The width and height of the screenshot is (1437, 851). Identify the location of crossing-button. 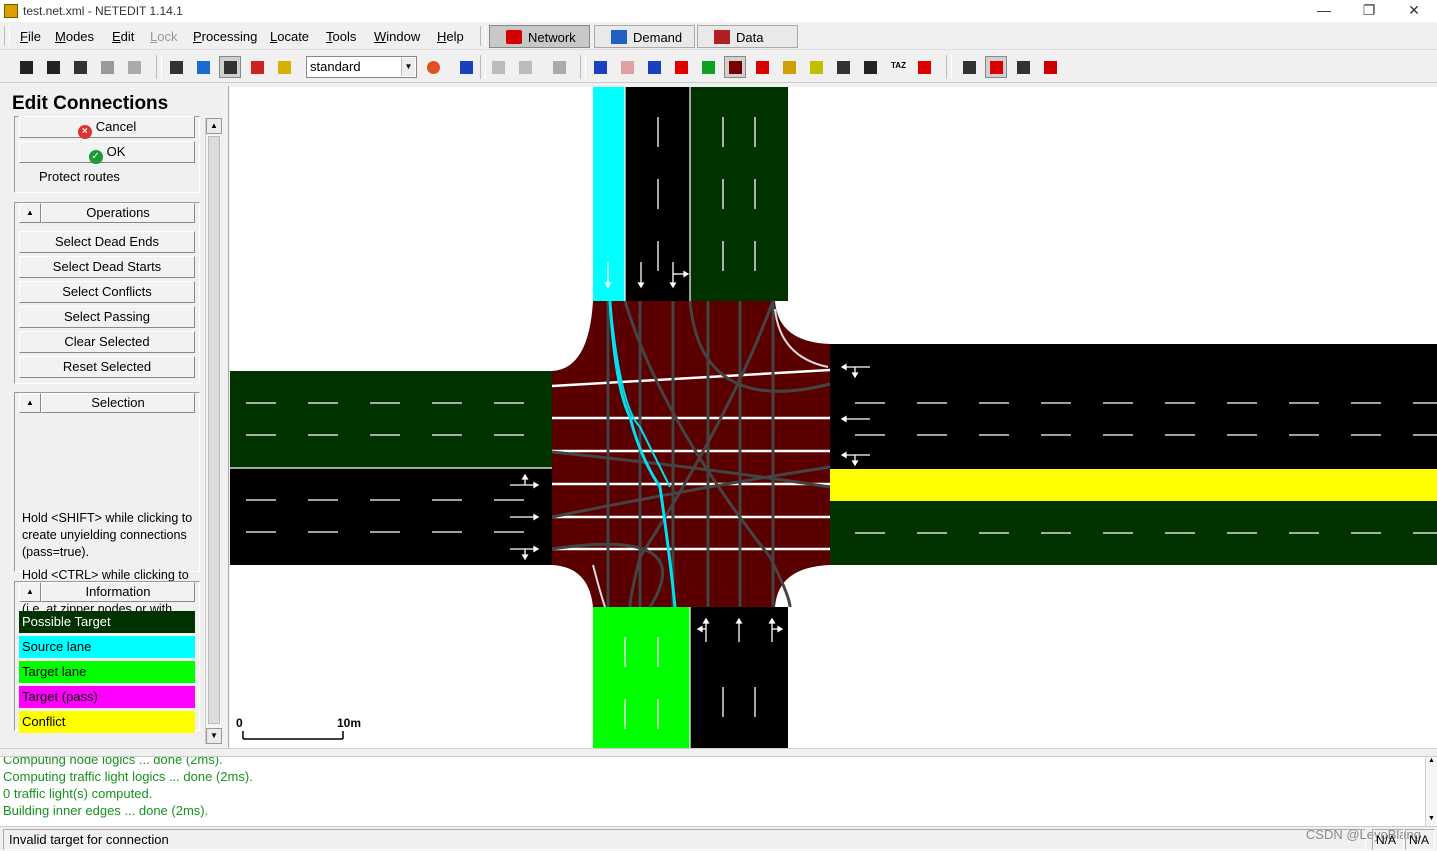
(789, 67).